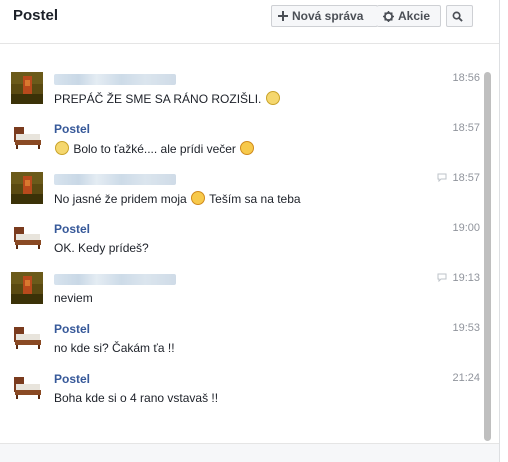 This screenshot has height=462, width=508. What do you see at coordinates (240, 347) in the screenshot?
I see `message-row: Postel 19:53 no kde si? Čakám ťa !!` at bounding box center [240, 347].